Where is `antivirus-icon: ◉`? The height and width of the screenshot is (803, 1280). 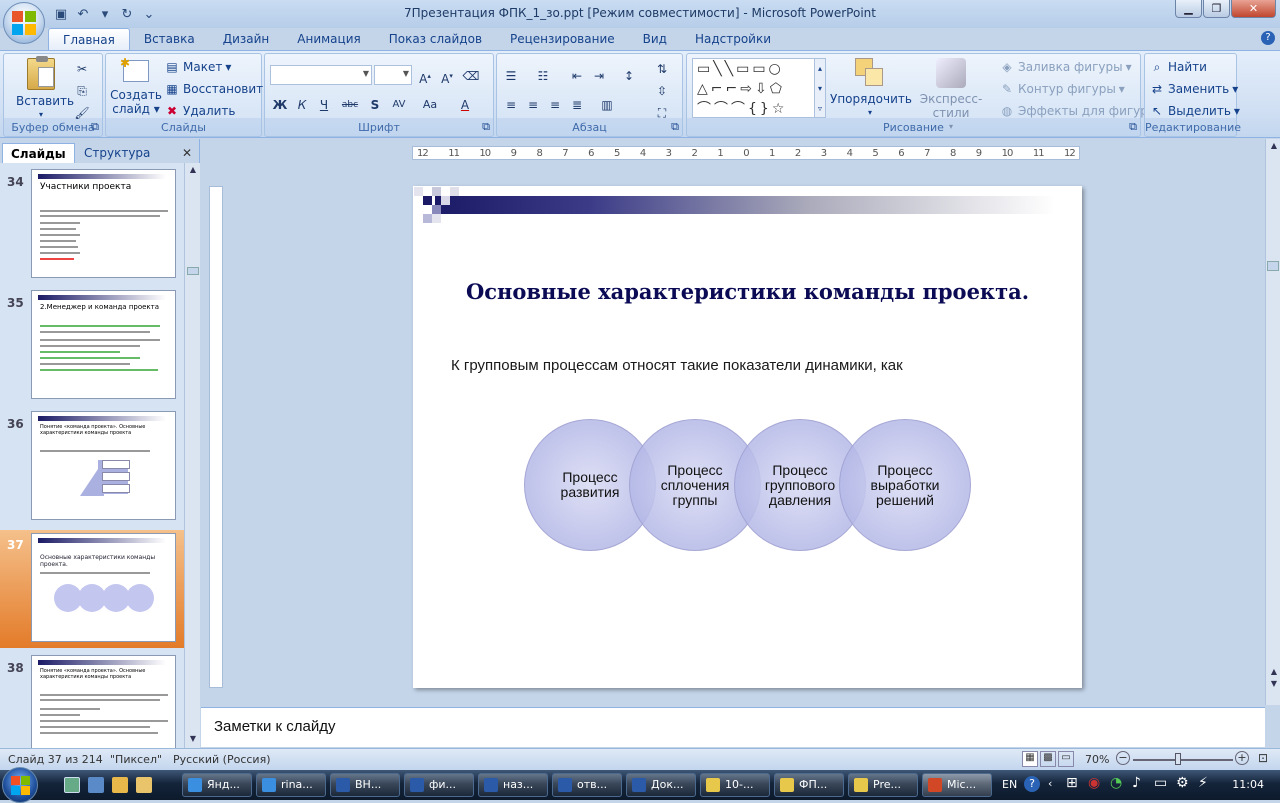
antivirus-icon: ◉ is located at coordinates (1094, 783).